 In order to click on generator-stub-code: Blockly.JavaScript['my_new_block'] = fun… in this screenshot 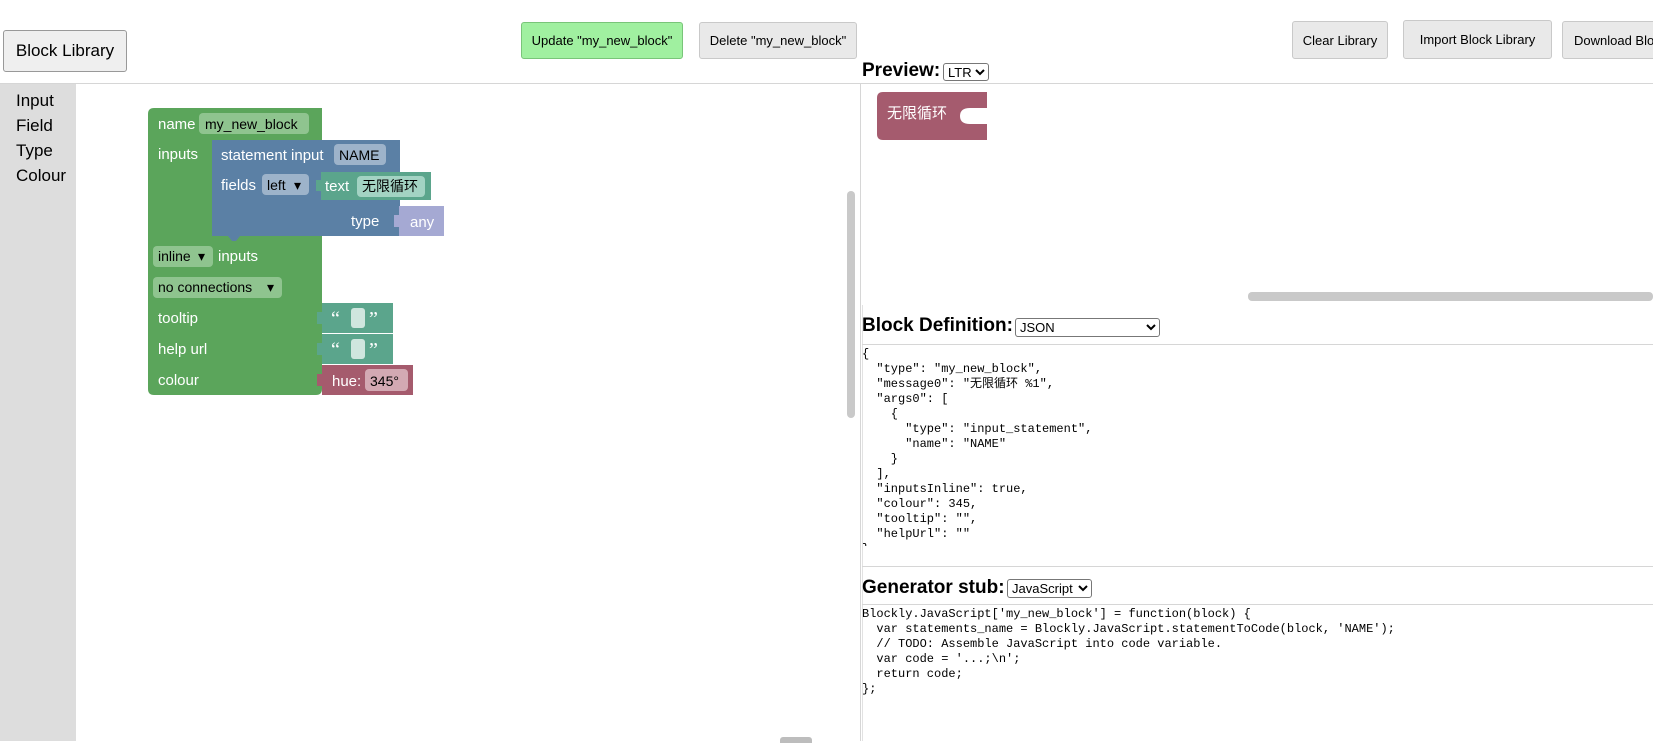, I will do `click(1257, 667)`.